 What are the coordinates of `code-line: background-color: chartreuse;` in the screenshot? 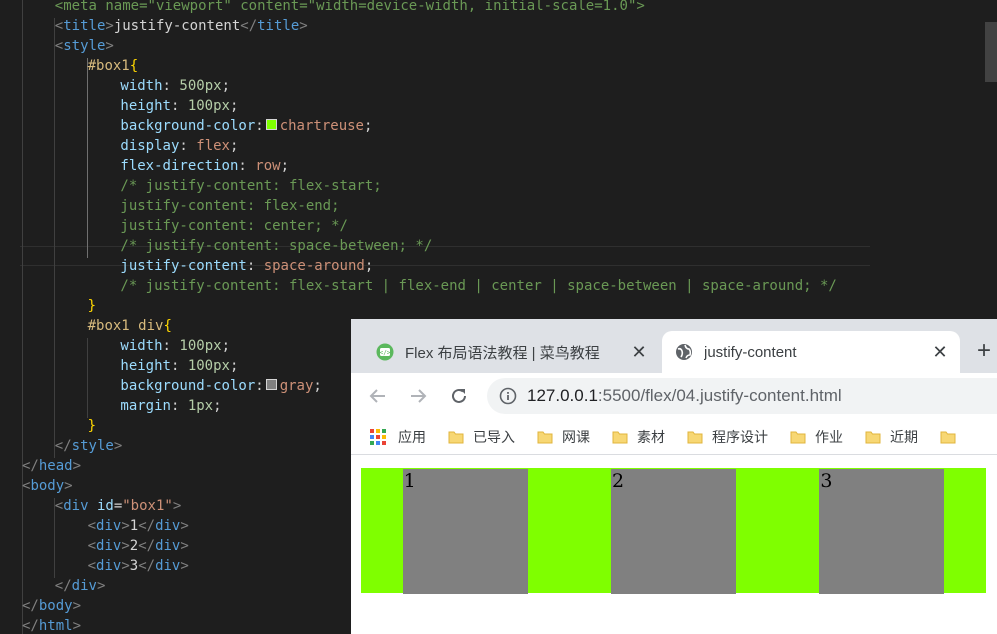 It's located at (246, 126).